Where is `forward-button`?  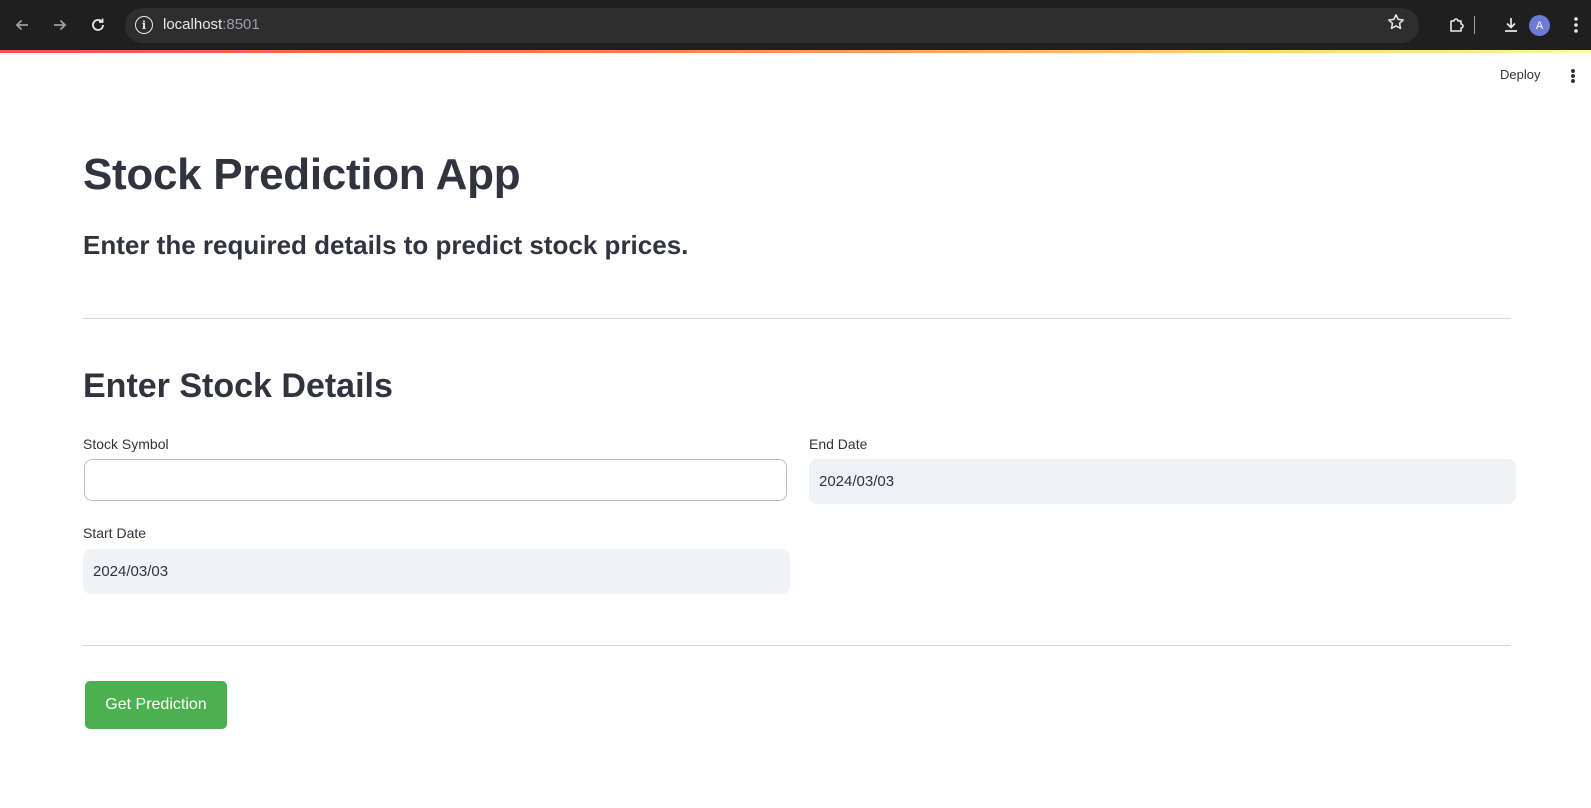
forward-button is located at coordinates (60, 25).